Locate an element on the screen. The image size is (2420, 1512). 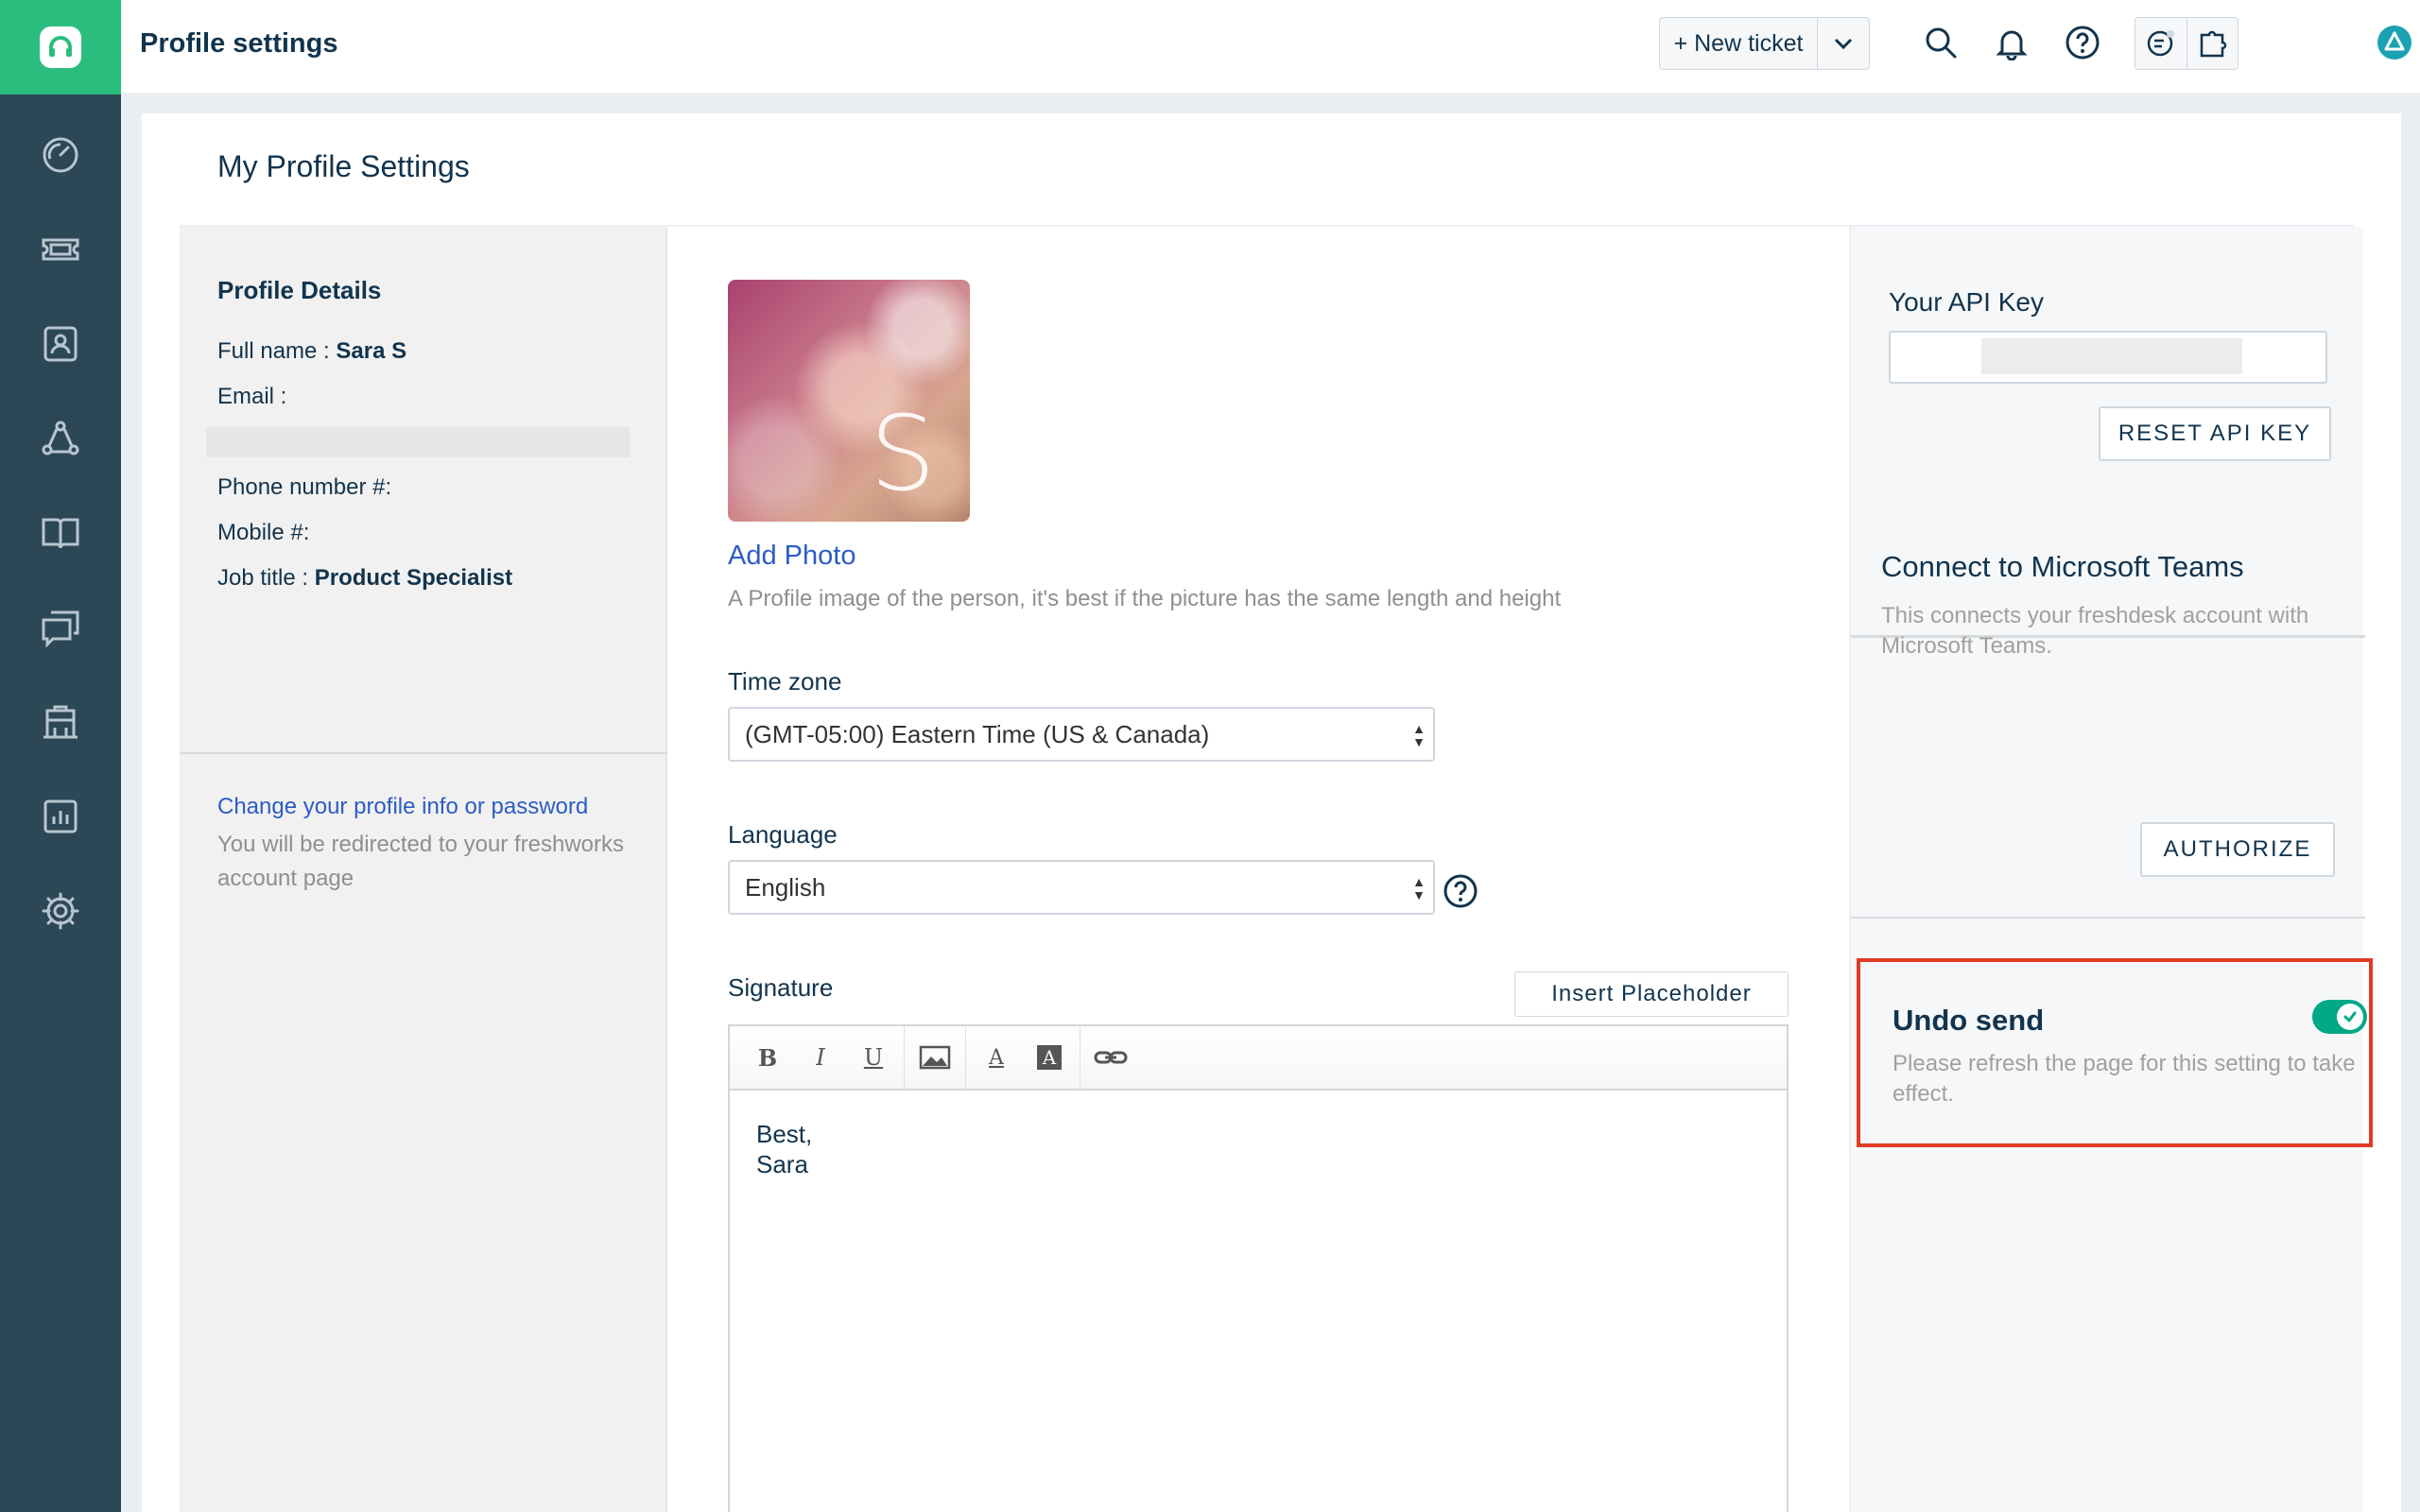
chat-bubble-icon is located at coordinates (2160, 43).